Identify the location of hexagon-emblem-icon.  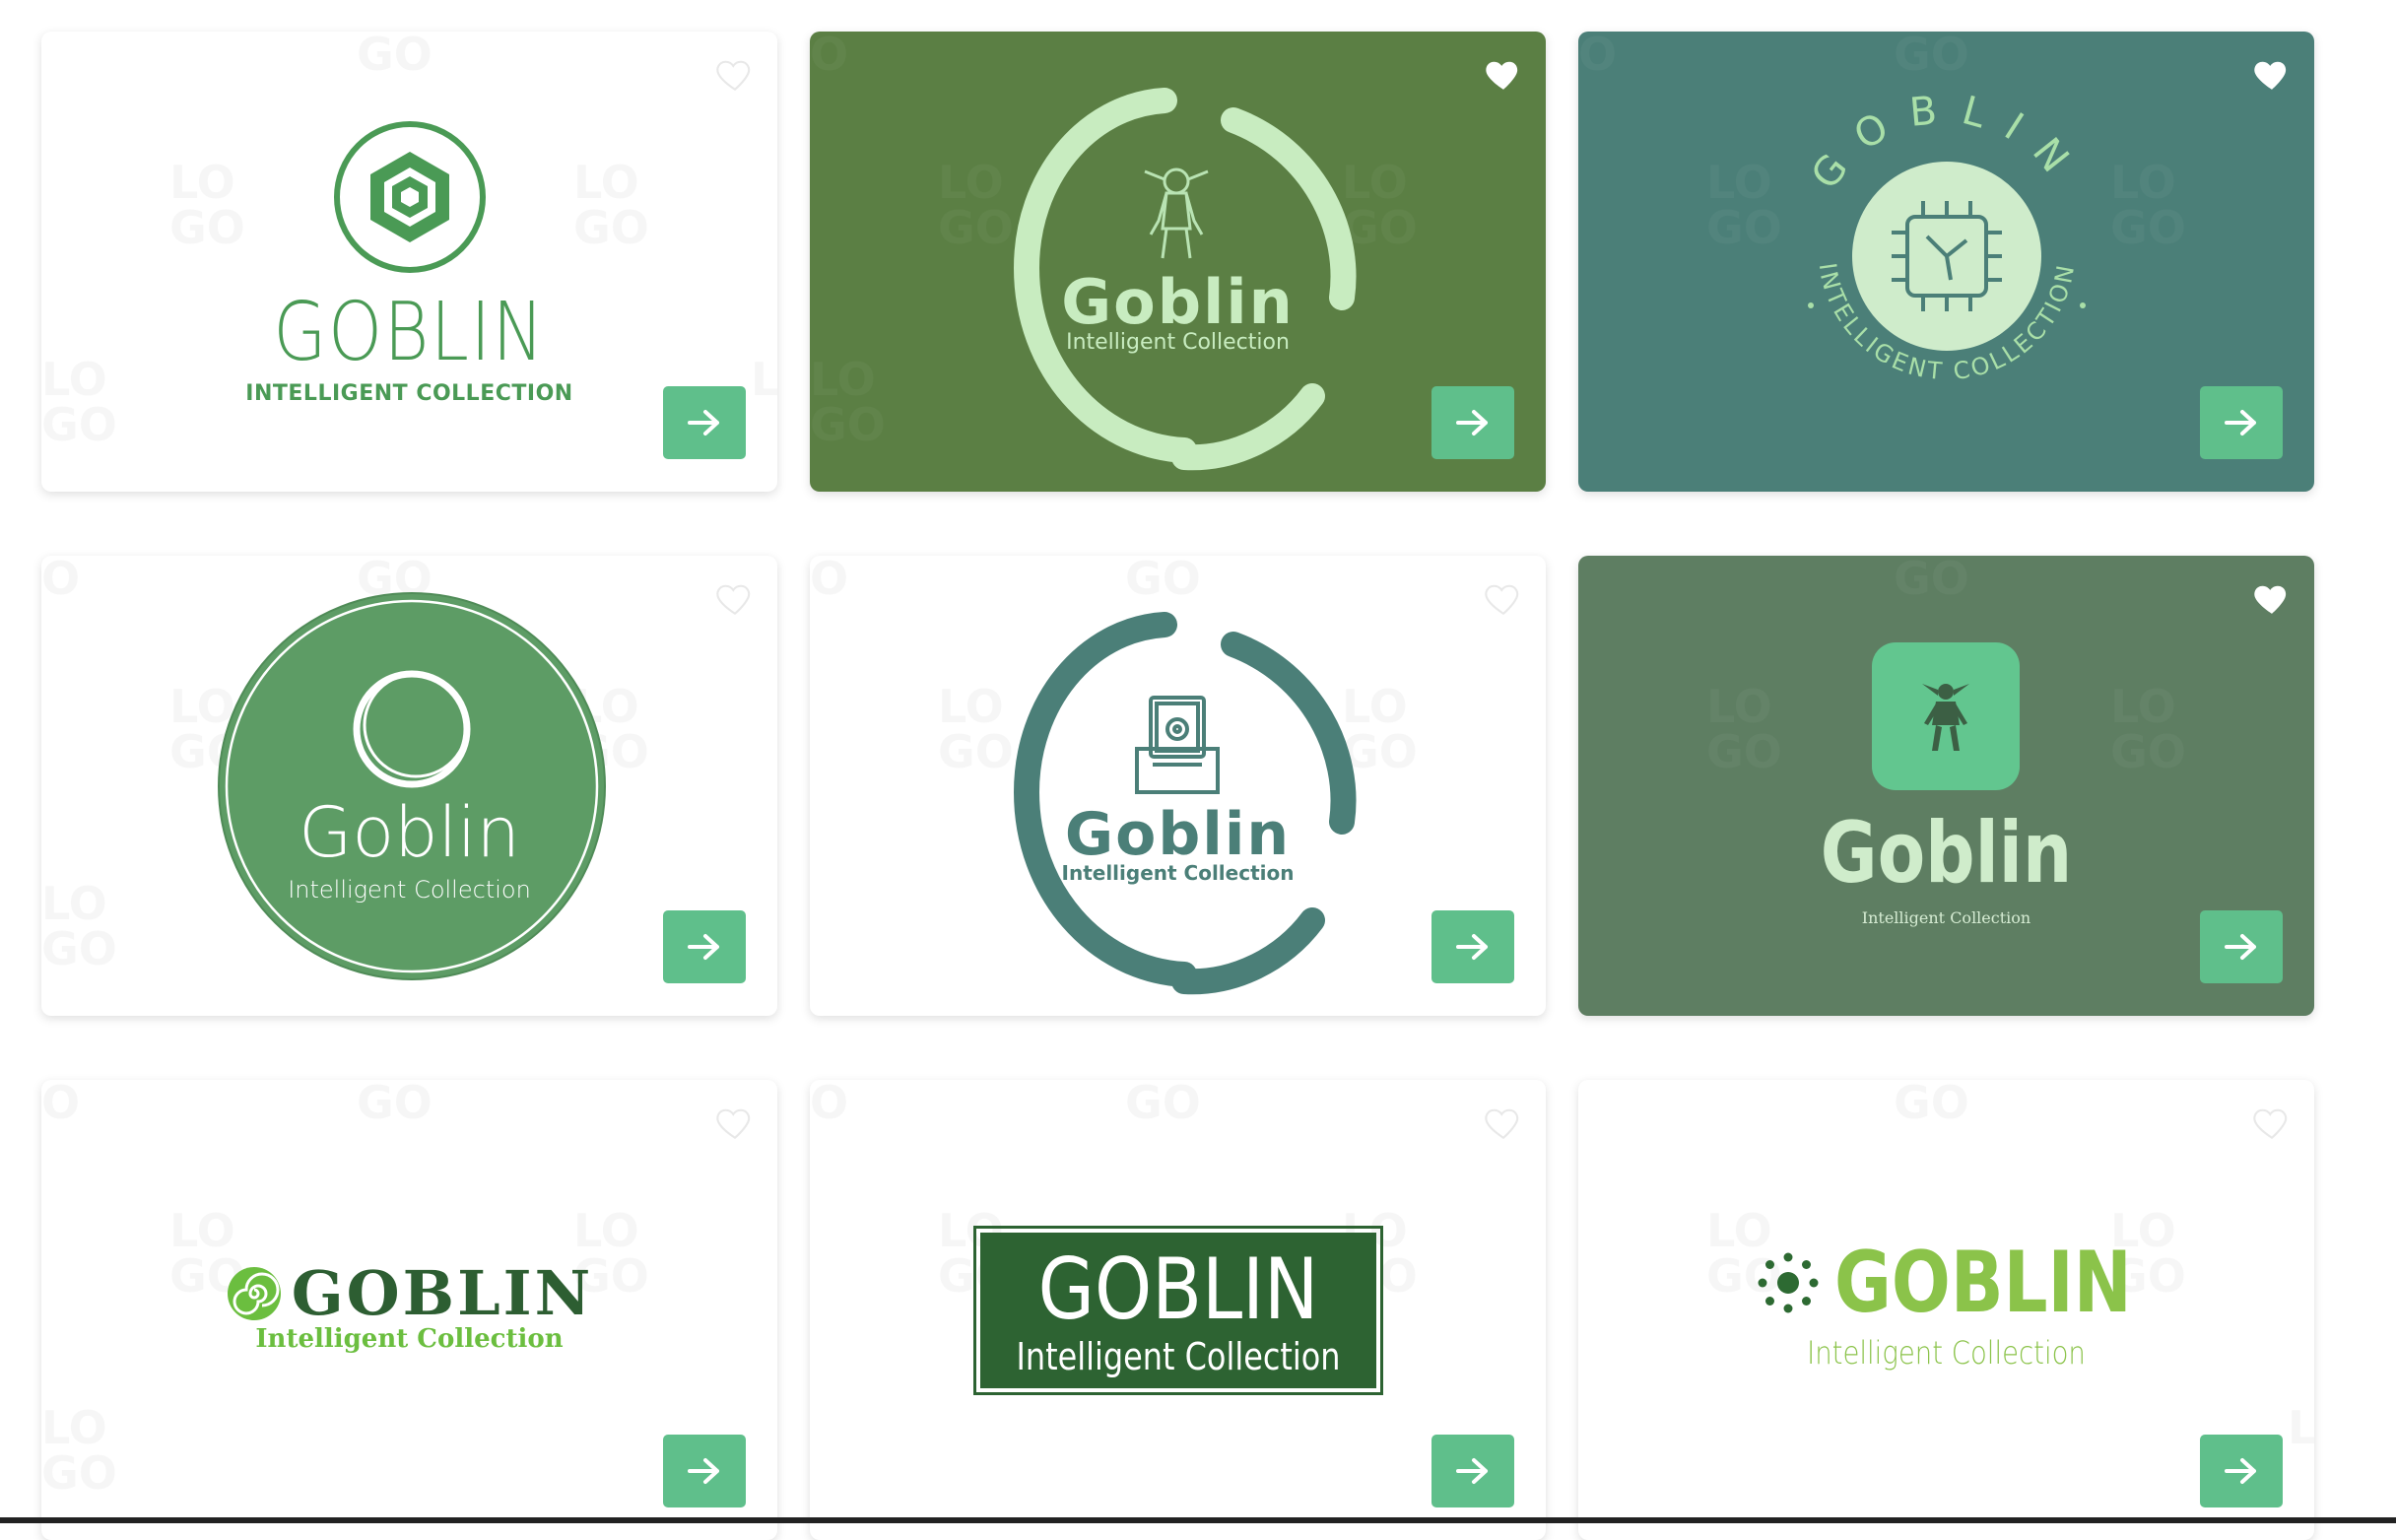
(410, 197).